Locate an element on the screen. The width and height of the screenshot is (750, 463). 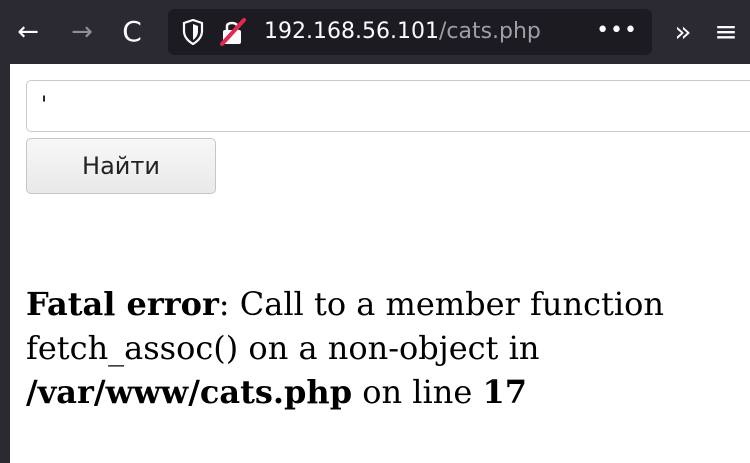
insecure-lock-icon is located at coordinates (233, 32).